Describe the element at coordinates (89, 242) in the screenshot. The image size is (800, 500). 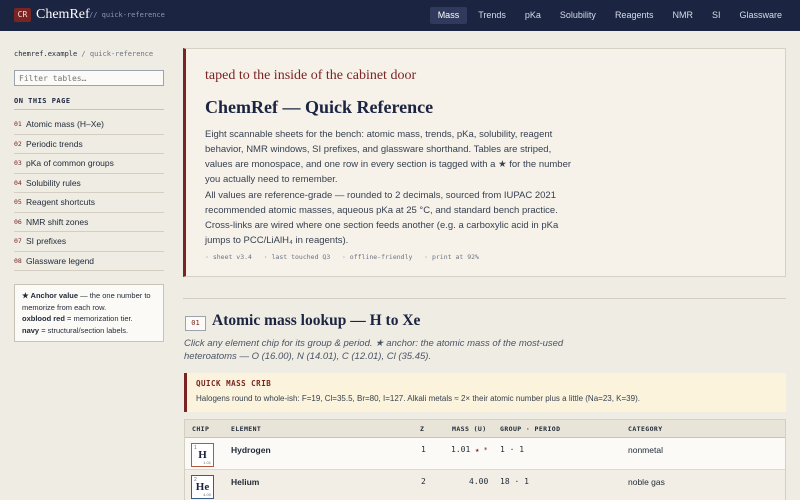
I see `toc-item-si-prefixes: 07 SI prefixes` at that location.